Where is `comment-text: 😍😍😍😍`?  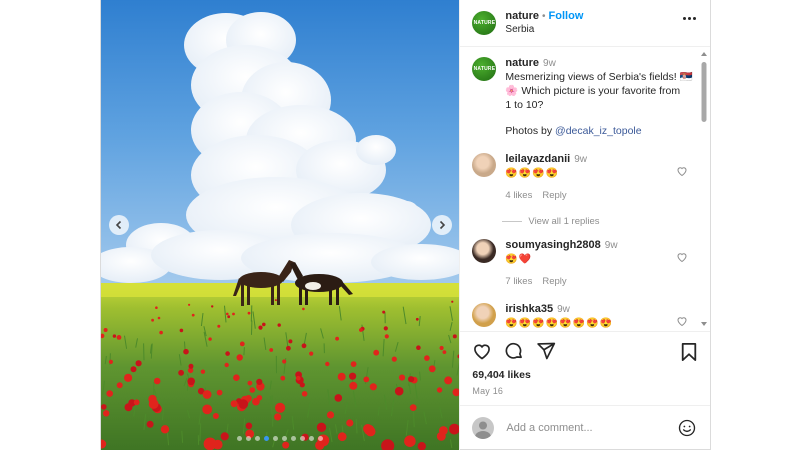 comment-text: 😍😍😍😍 is located at coordinates (532, 173).